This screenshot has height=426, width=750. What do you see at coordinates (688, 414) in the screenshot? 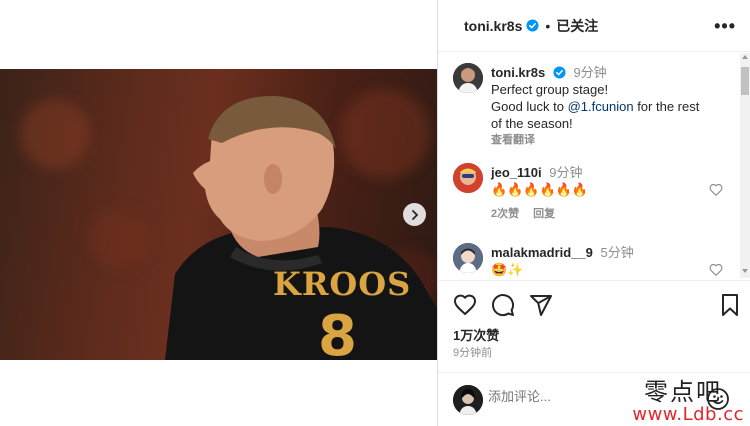
I see `watermark-url-text: www.Ldb.cc` at bounding box center [688, 414].